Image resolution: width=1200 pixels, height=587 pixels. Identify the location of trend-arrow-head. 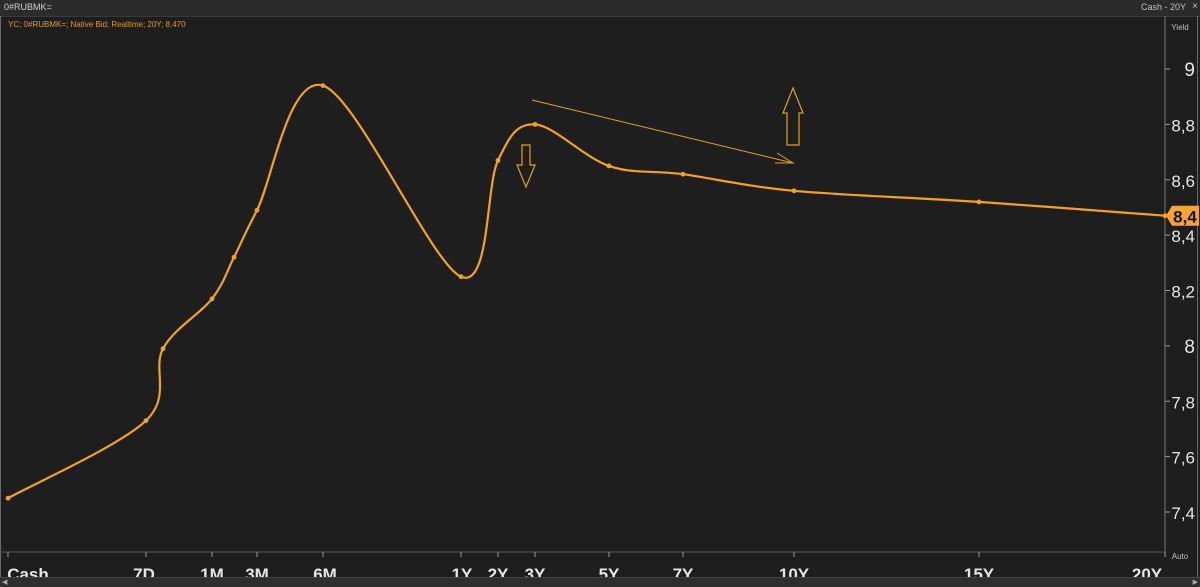
(785, 158).